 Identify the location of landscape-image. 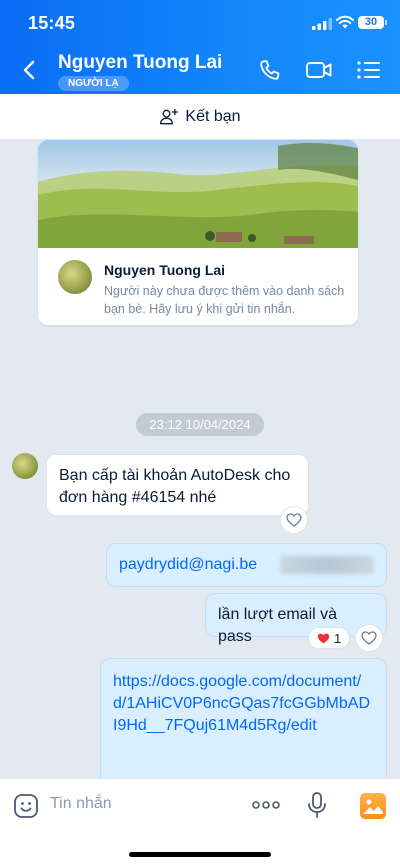
(198, 195).